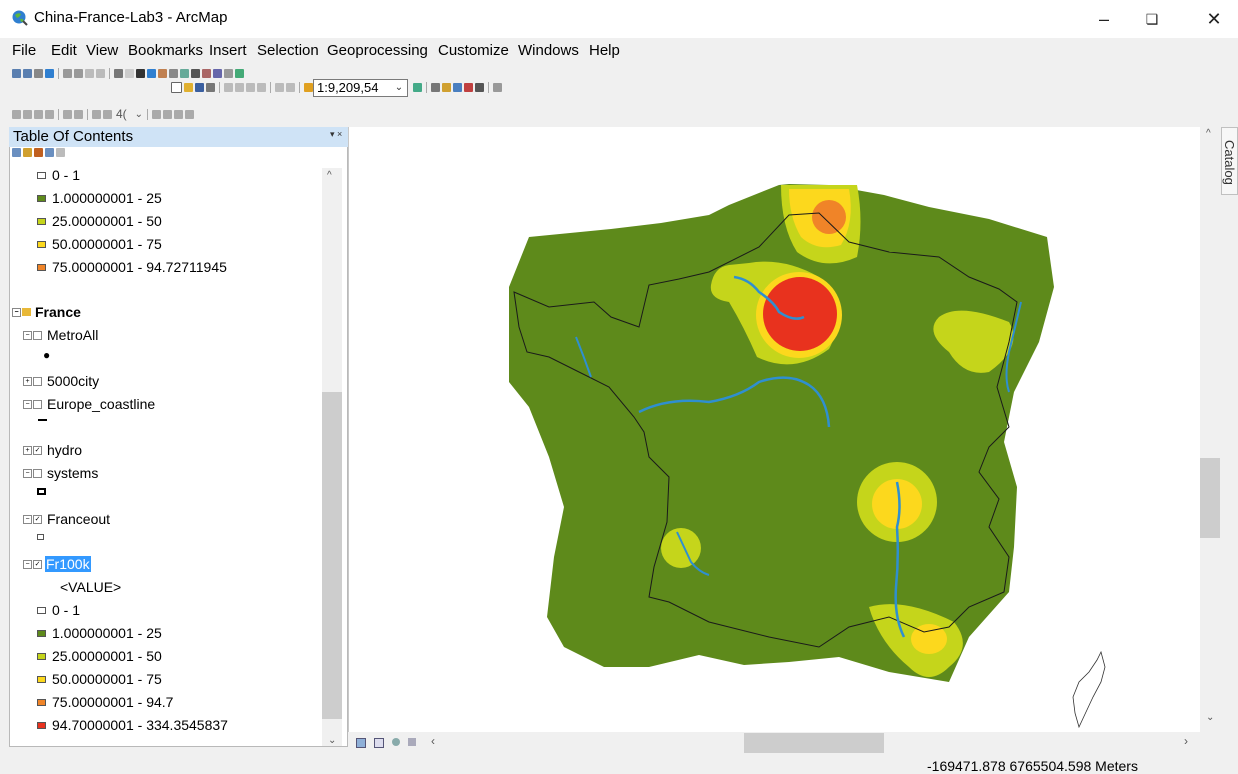 The image size is (1238, 774). Describe the element at coordinates (57, 564) in the screenshot. I see `layer-fr100k: − ✓ Fr100k` at that location.